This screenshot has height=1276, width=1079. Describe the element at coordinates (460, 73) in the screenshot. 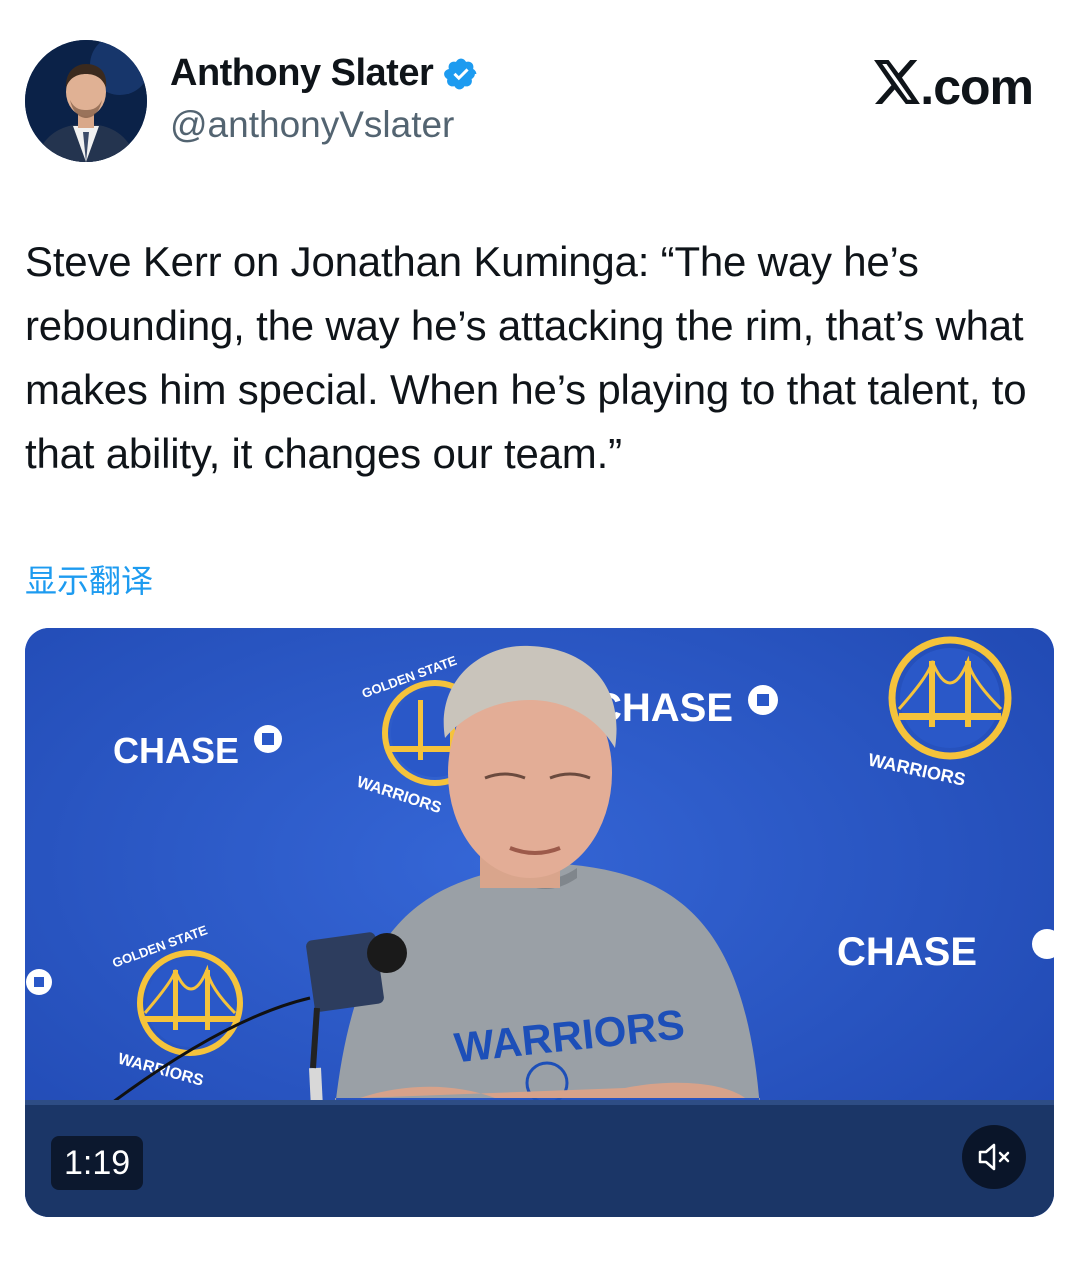

I see `verified-badge-icon` at that location.